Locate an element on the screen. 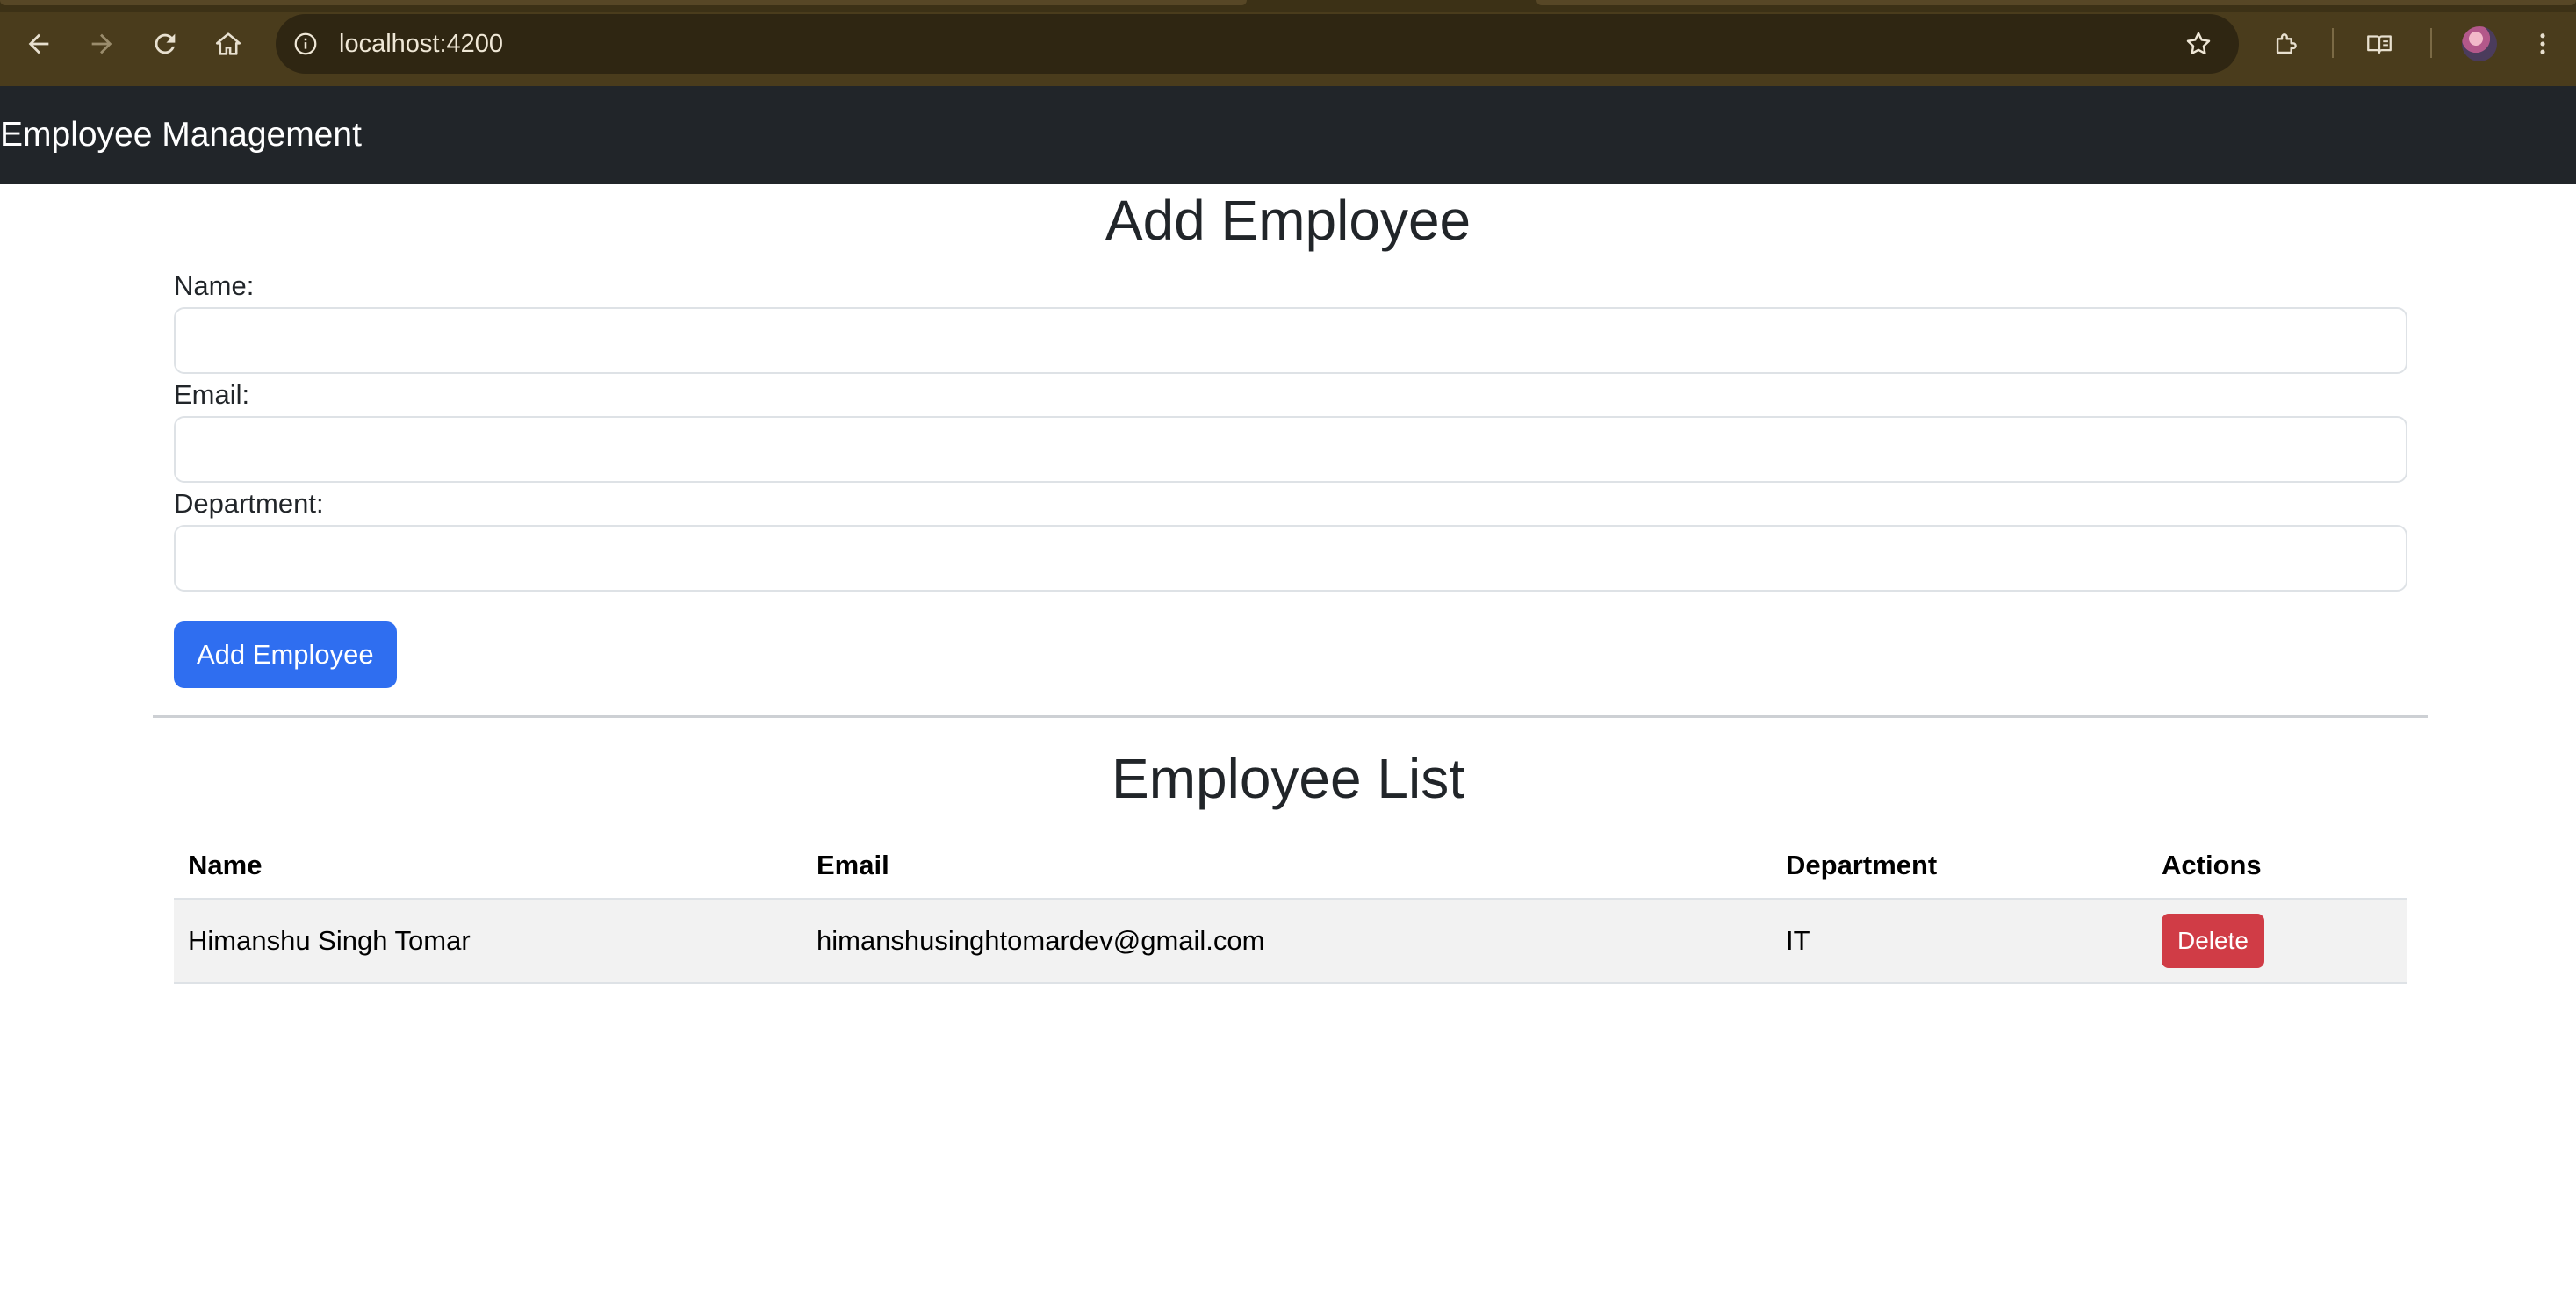  email-label: Email: is located at coordinates (212, 394).